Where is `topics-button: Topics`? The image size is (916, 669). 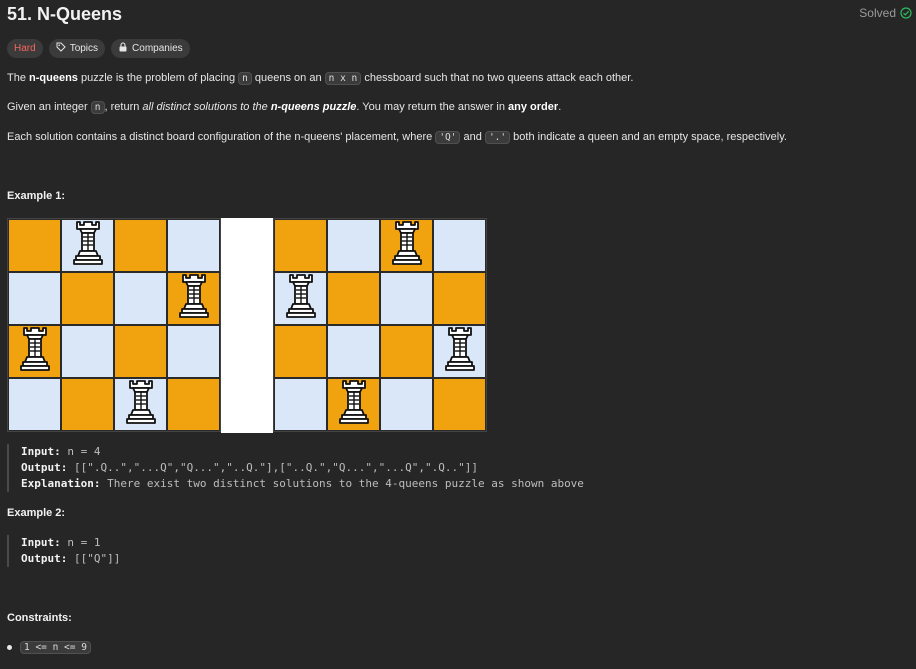
topics-button: Topics is located at coordinates (77, 48).